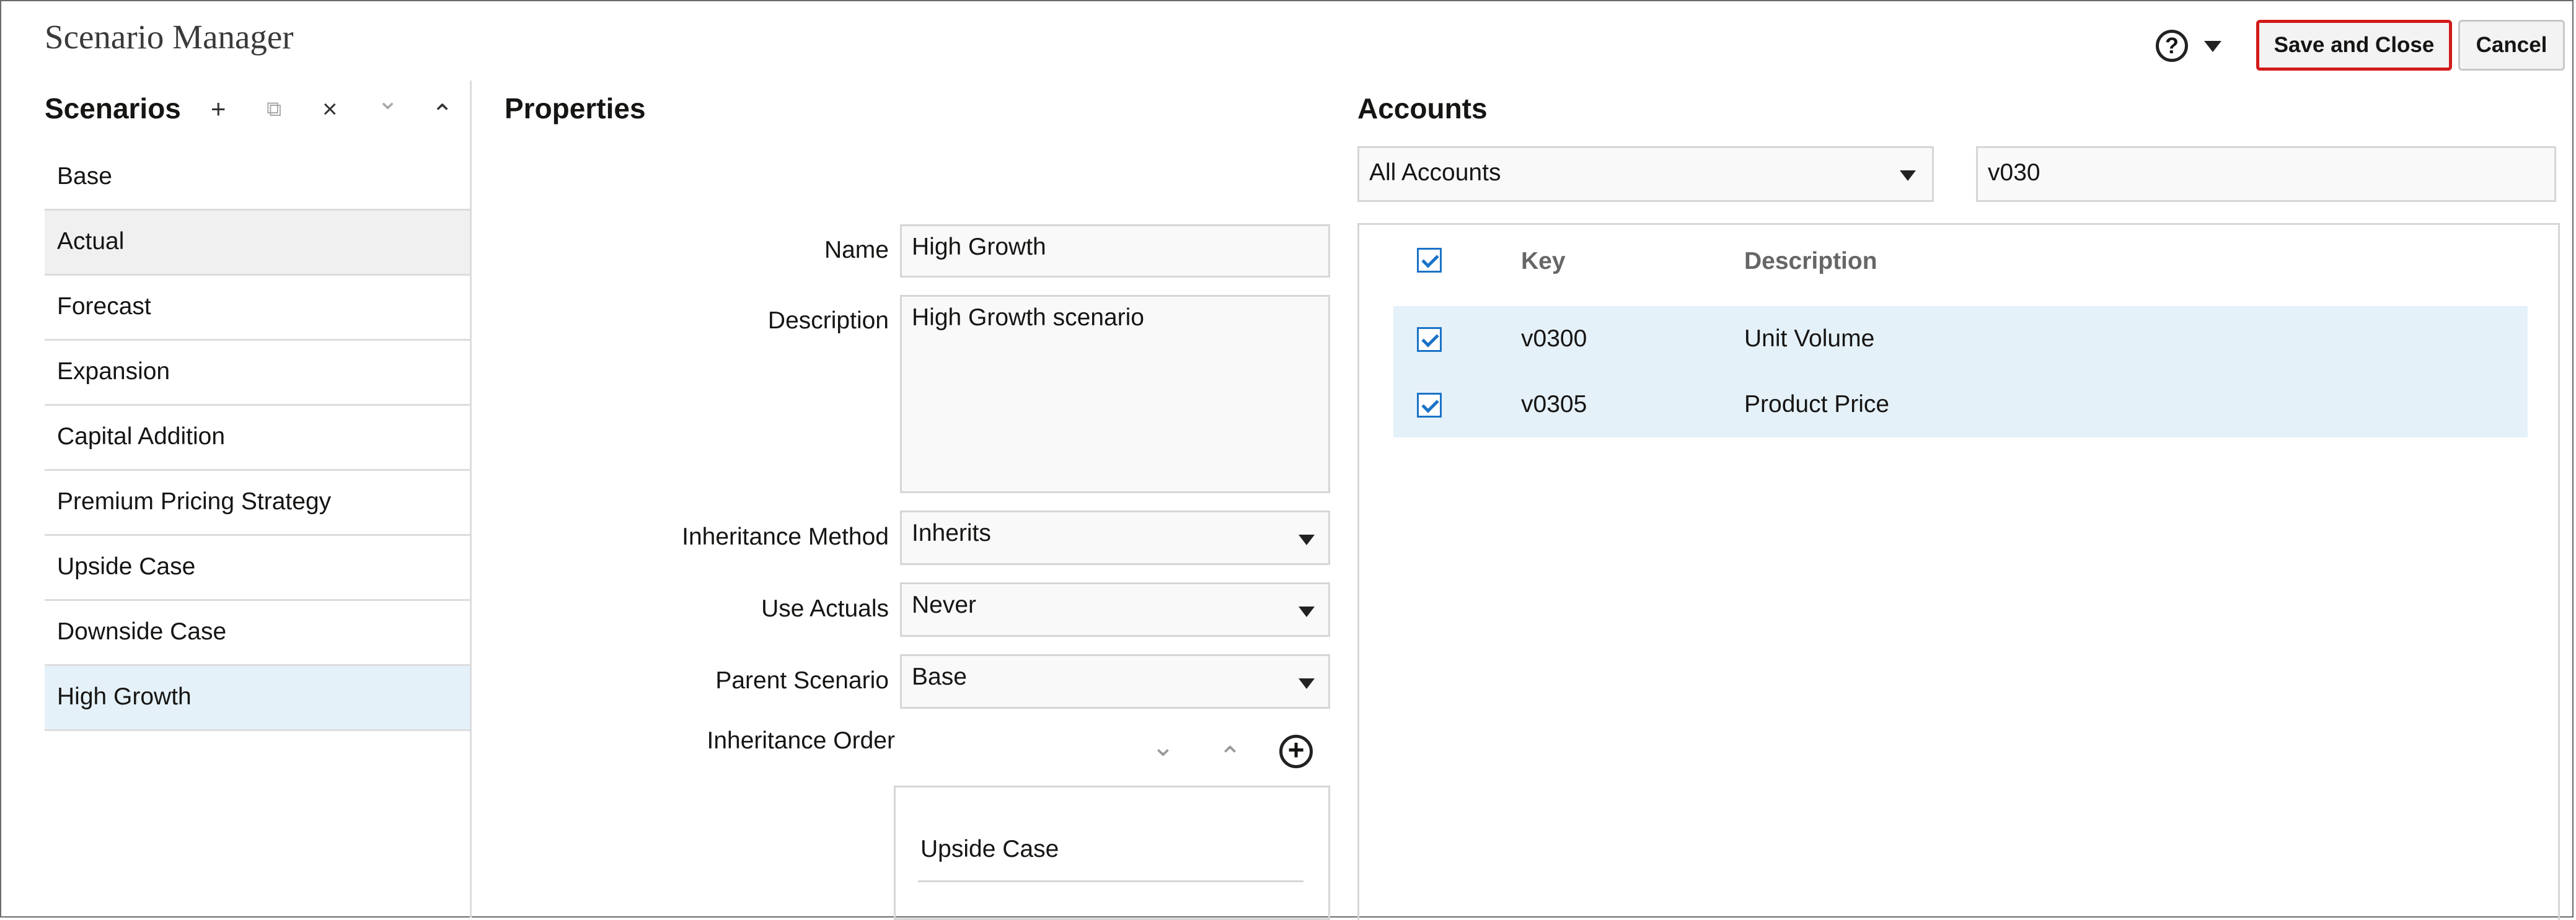  Describe the element at coordinates (1115, 537) in the screenshot. I see `inheritance-method-select: Inherits` at that location.